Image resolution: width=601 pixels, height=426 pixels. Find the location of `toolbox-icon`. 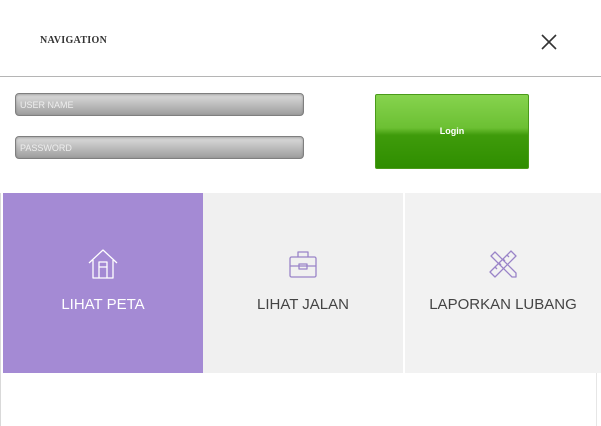

toolbox-icon is located at coordinates (303, 264).